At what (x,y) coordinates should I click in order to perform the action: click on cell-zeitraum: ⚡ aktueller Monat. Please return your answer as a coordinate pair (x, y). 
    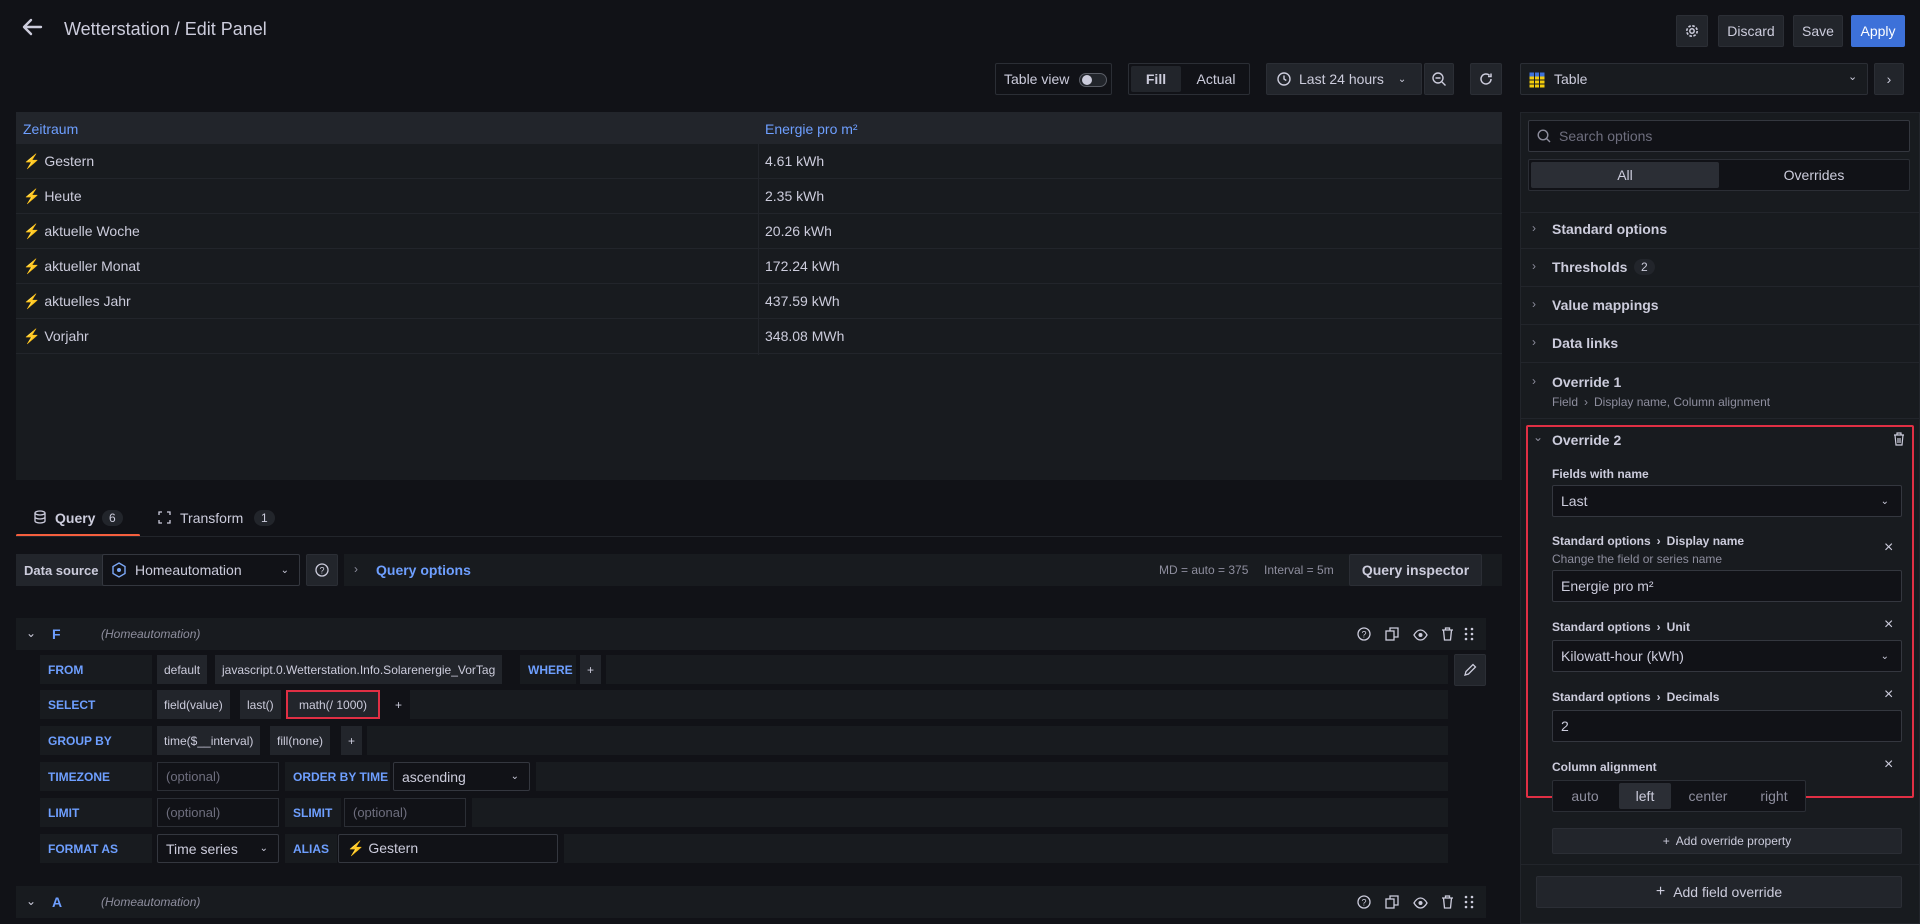
    Looking at the image, I should click on (82, 266).